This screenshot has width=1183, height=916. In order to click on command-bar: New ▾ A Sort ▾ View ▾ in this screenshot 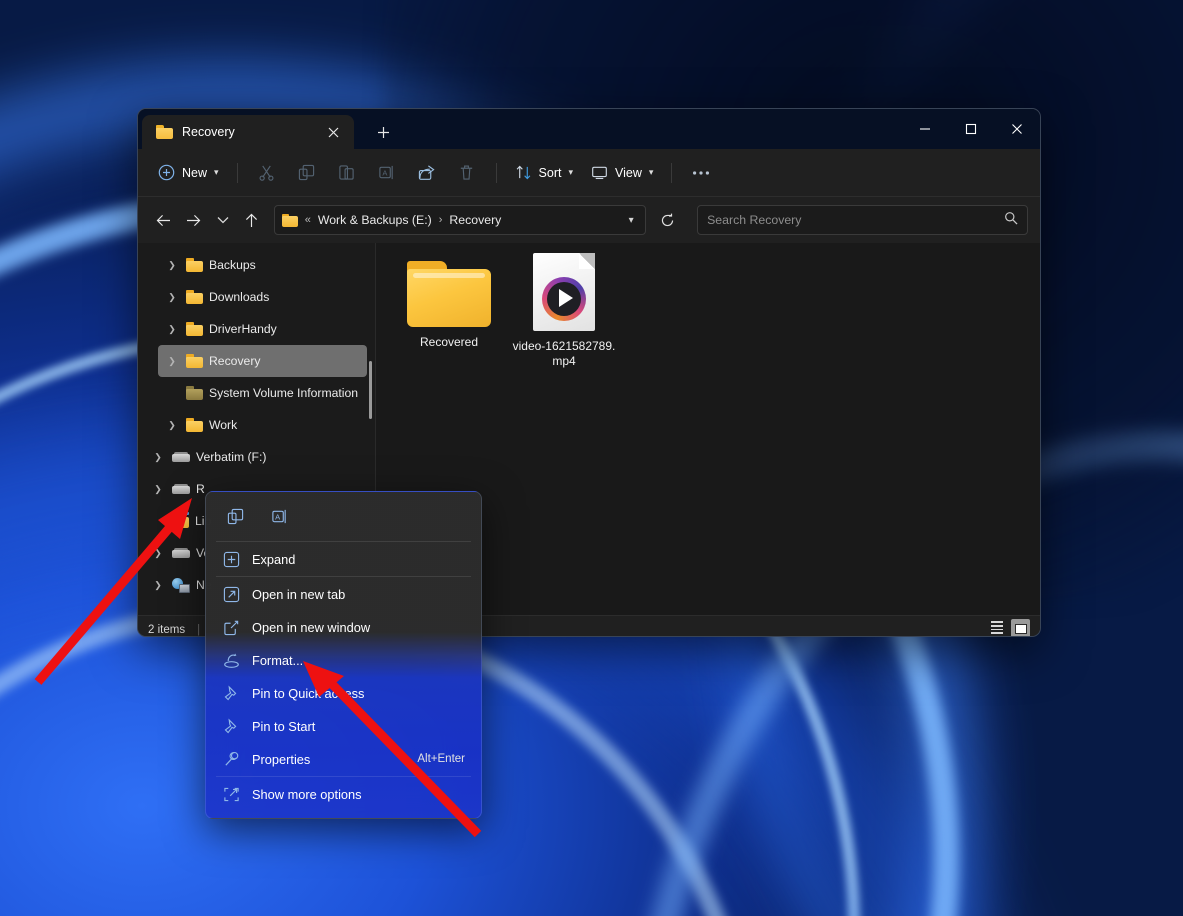, I will do `click(589, 173)`.